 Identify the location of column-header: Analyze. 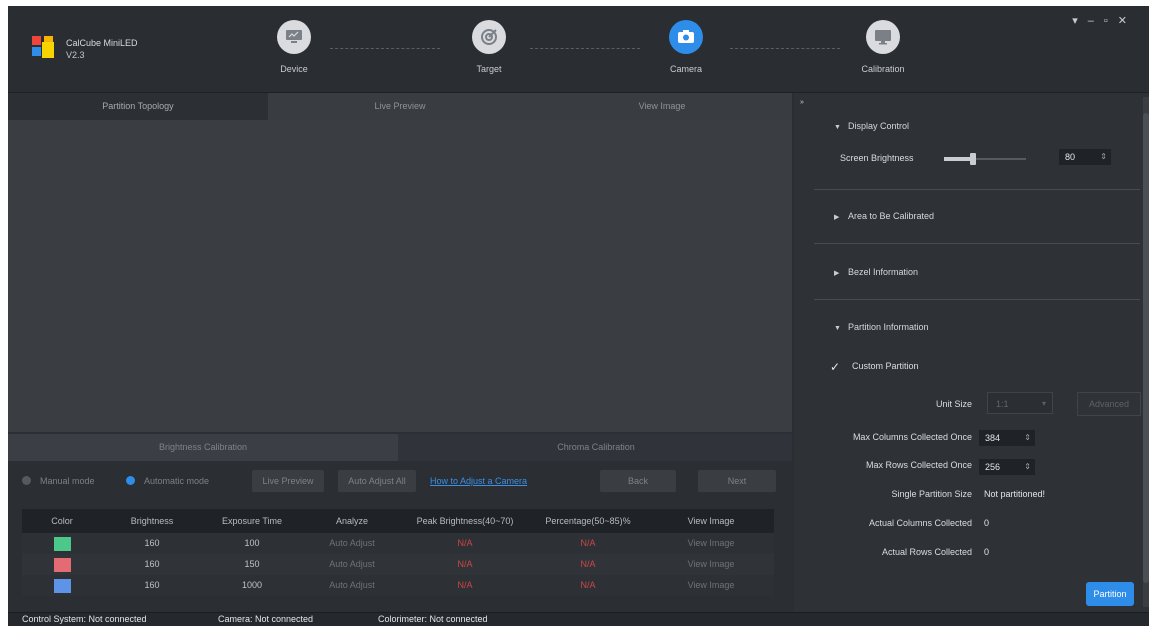
(352, 521).